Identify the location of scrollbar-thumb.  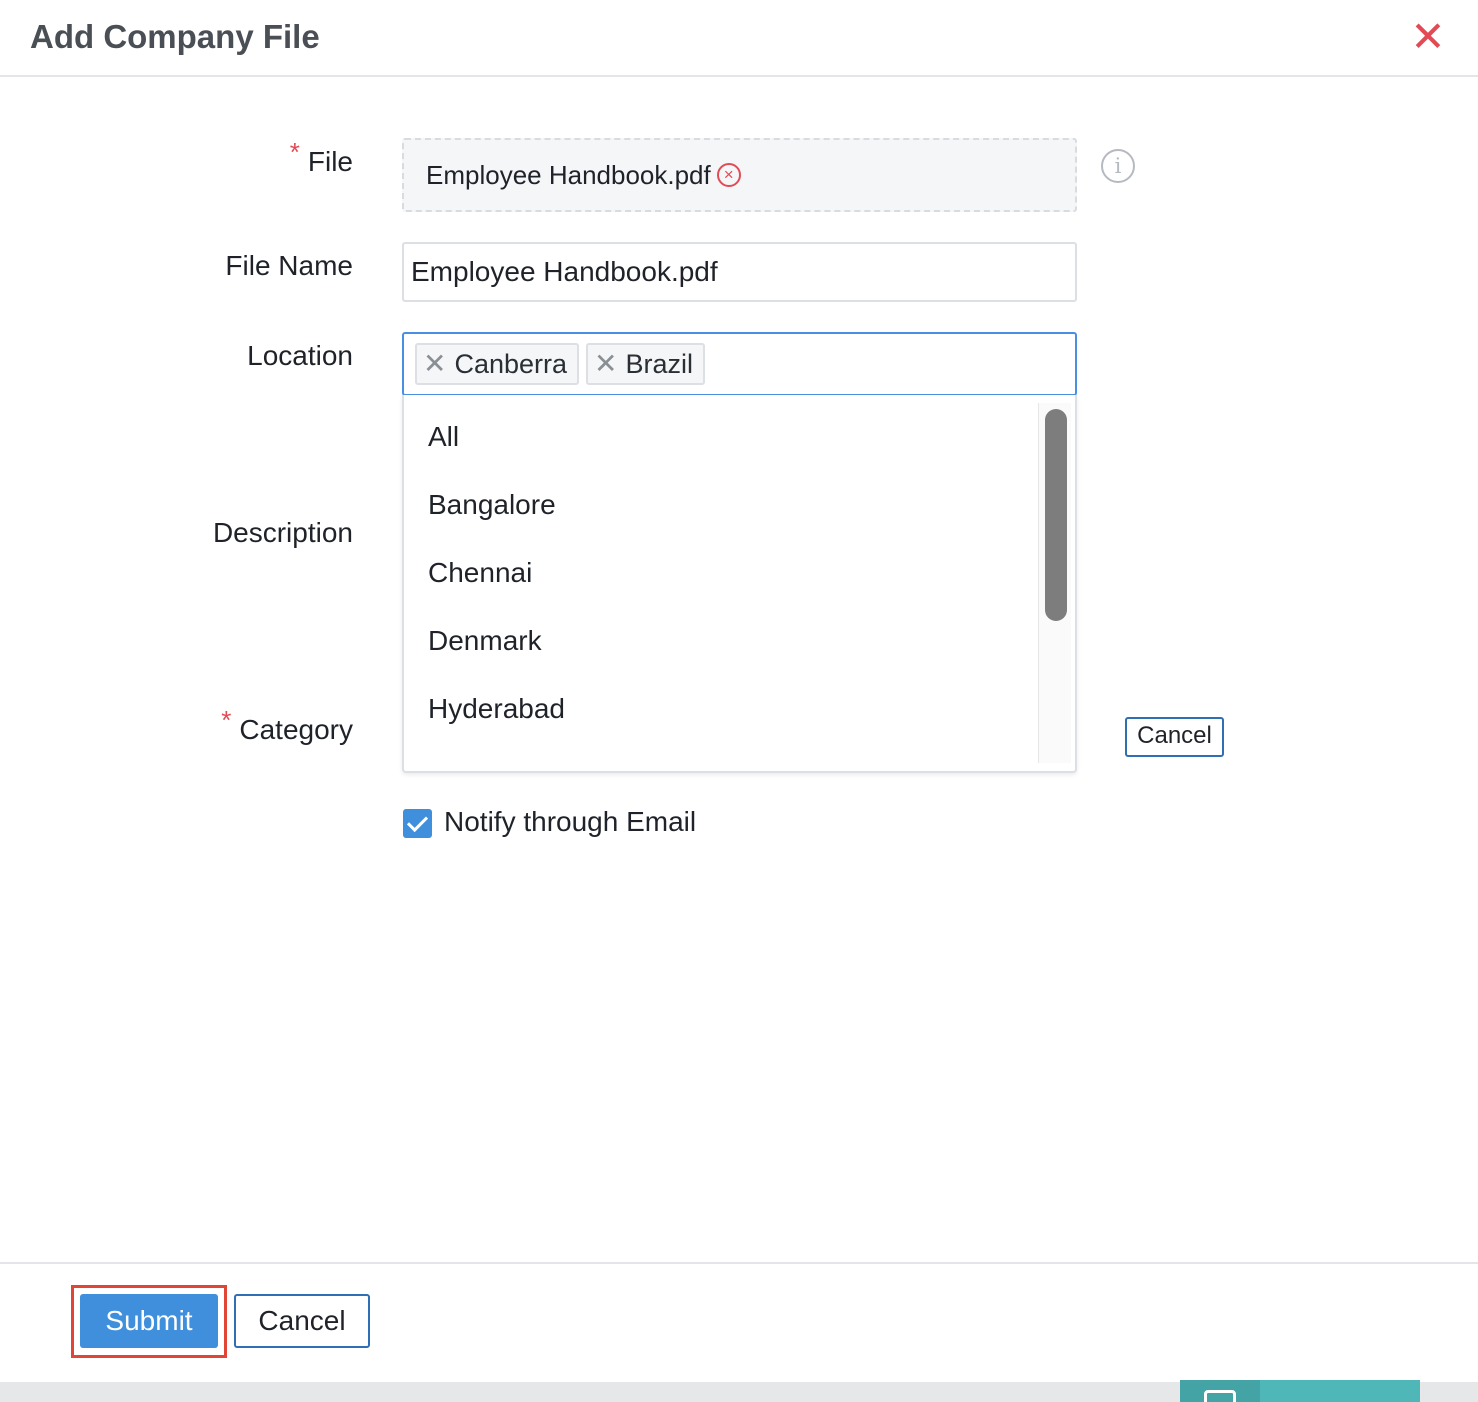
(1056, 515).